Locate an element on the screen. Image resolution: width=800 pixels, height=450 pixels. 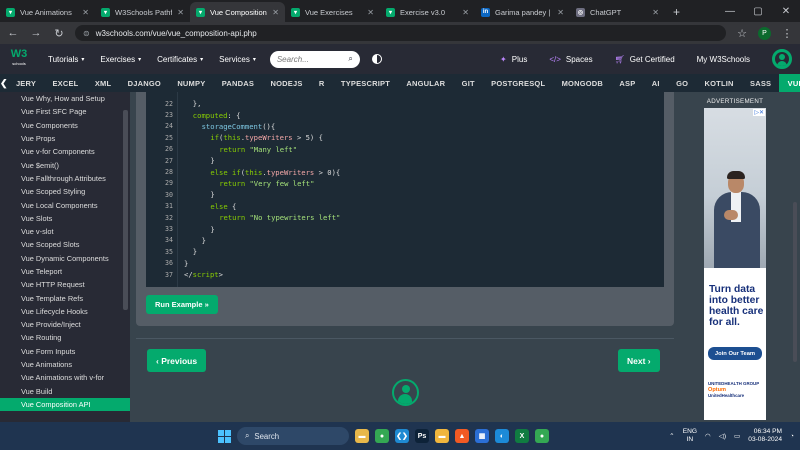
topic-numpy: NUMPY is located at coordinates (191, 83).